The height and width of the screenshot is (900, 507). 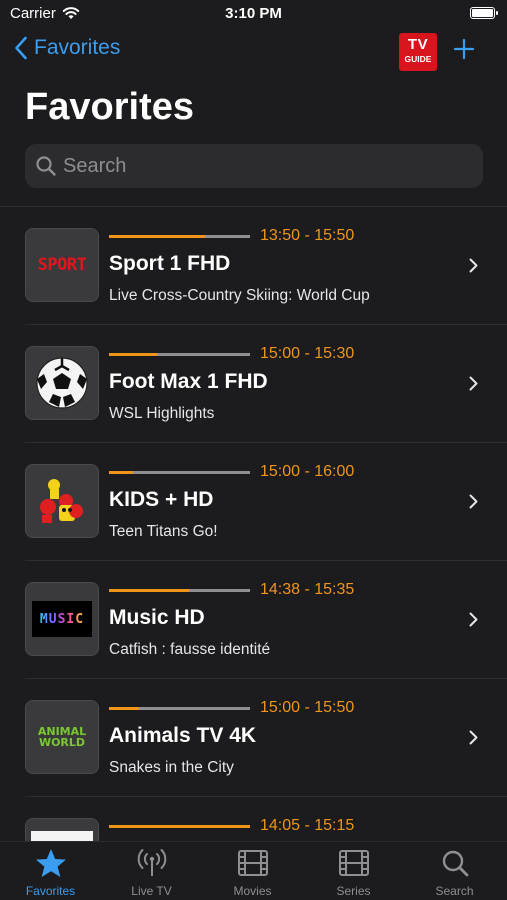 I want to click on tab-search: Search, so click(x=454, y=871).